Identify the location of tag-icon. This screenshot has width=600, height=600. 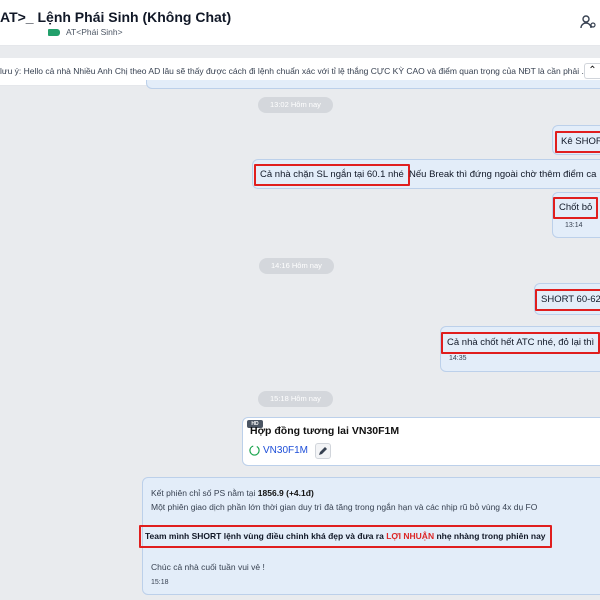
(54, 32).